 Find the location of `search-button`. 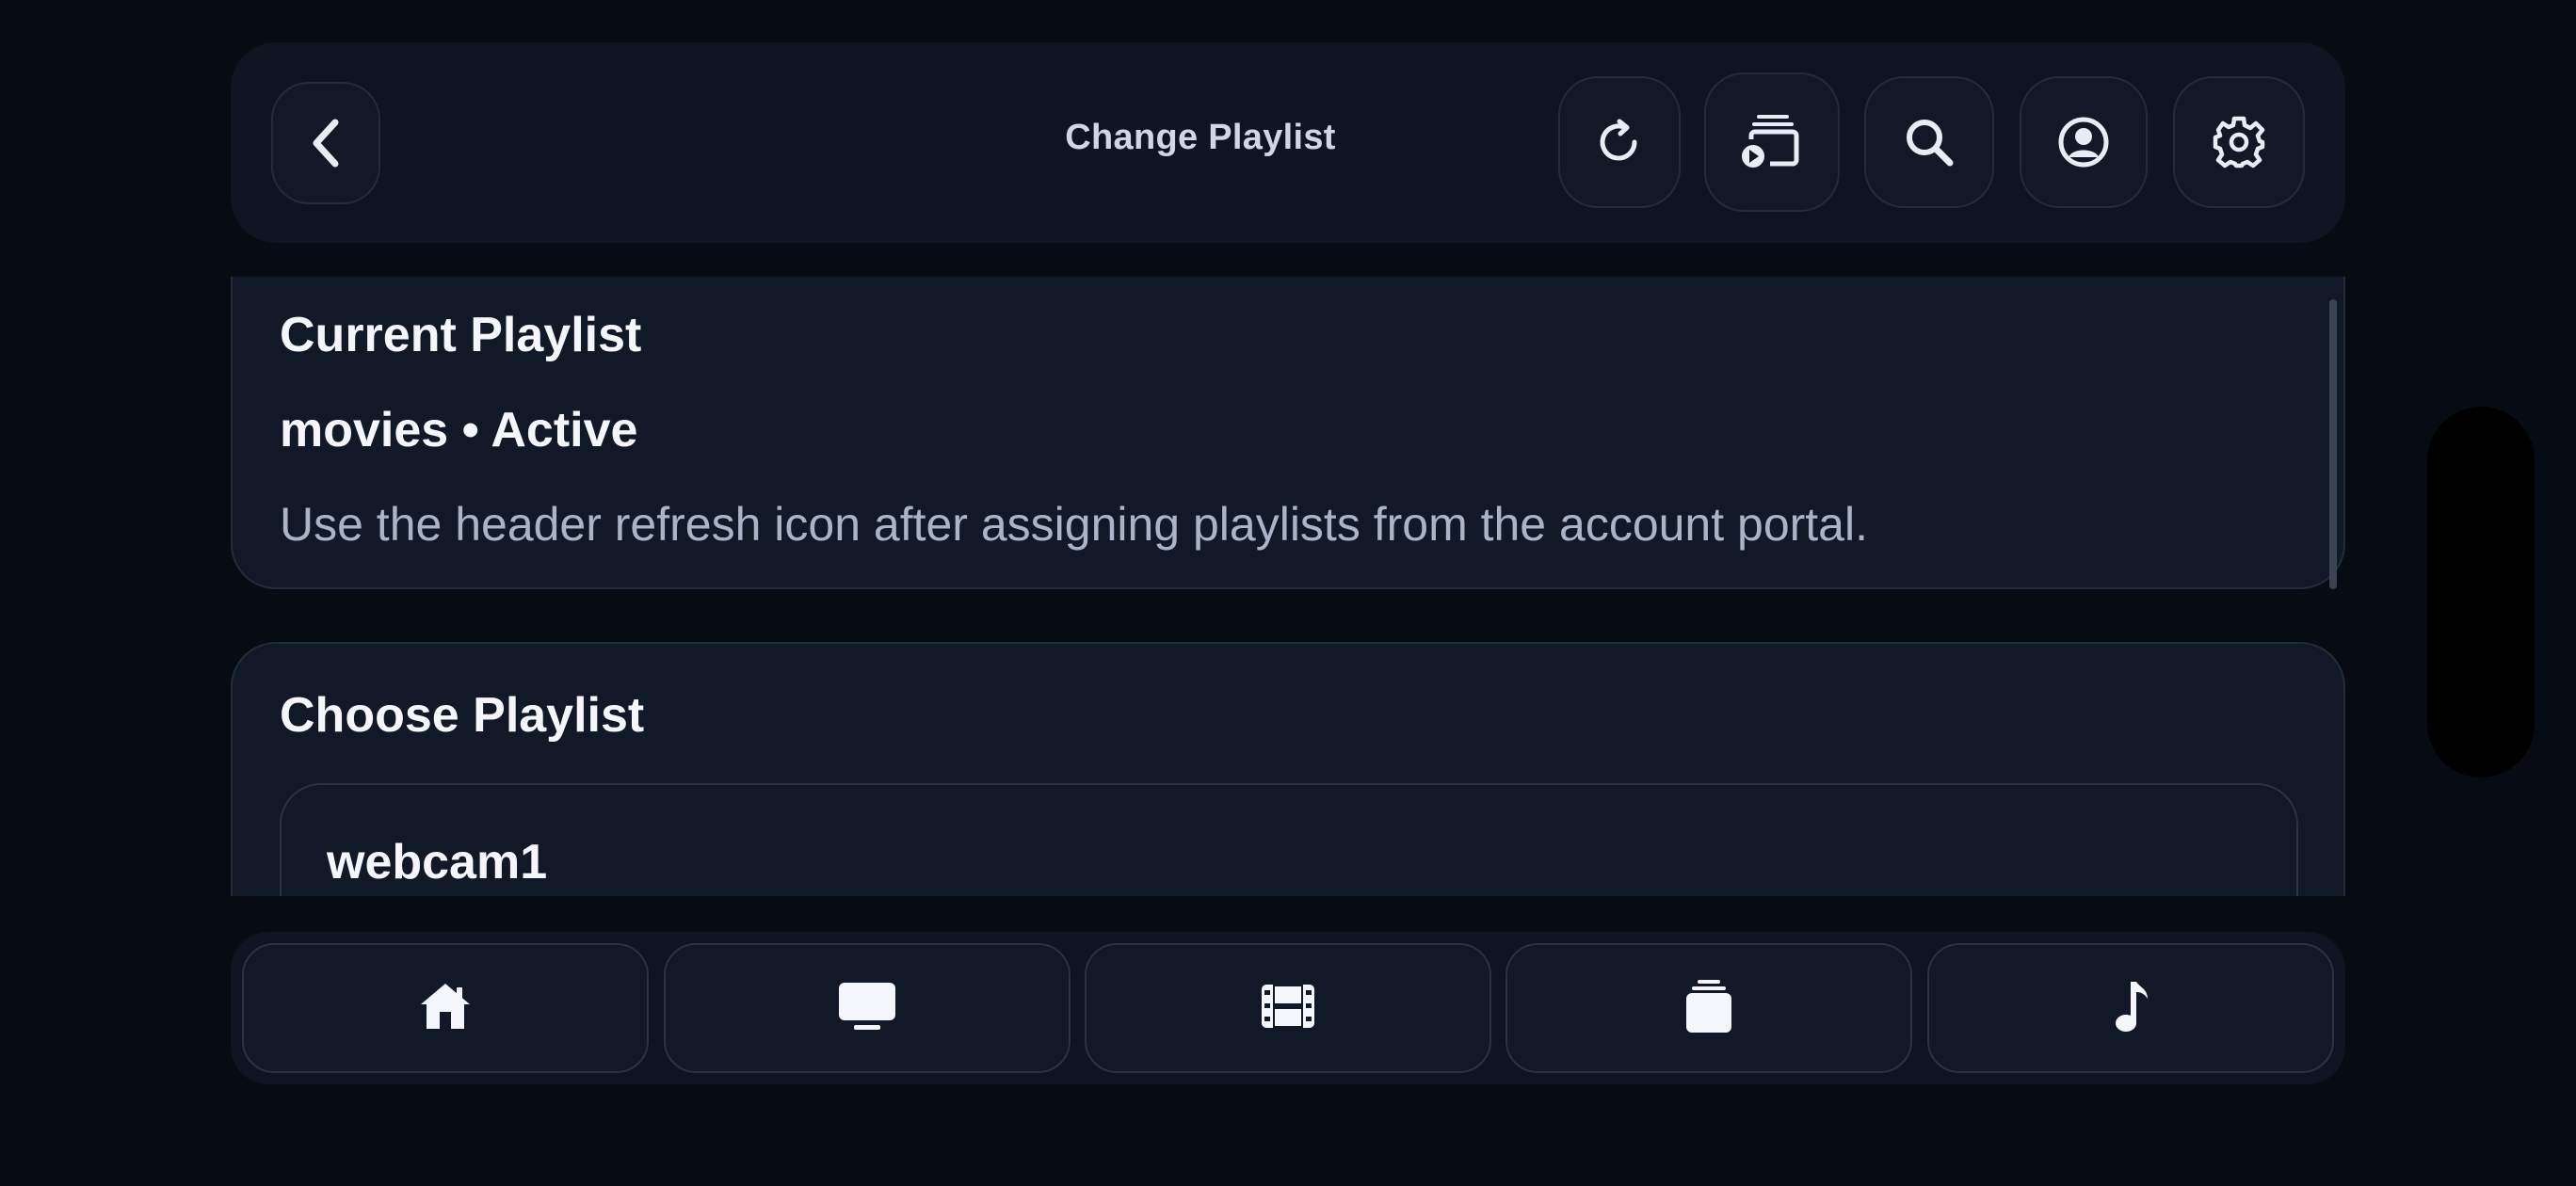

search-button is located at coordinates (1929, 142).